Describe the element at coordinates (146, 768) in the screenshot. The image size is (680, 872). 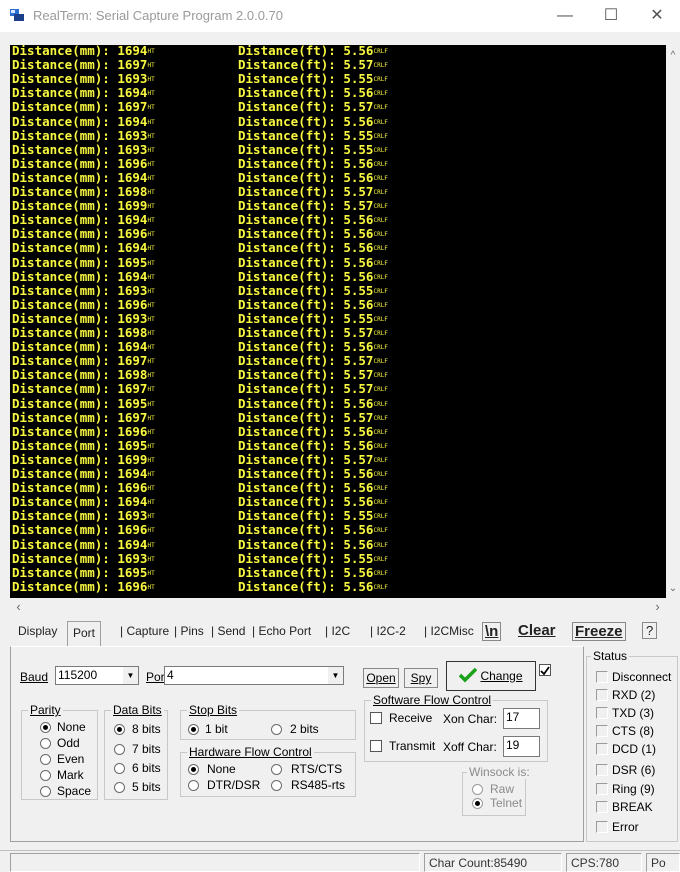
I see `data-bits-6-label: 6 bits` at that location.